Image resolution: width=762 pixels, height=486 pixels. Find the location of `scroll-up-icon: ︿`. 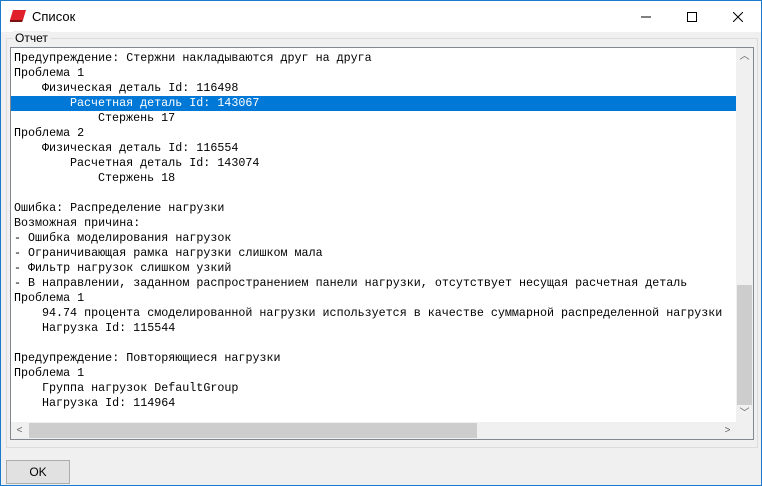

scroll-up-icon: ︿ is located at coordinates (744, 56).